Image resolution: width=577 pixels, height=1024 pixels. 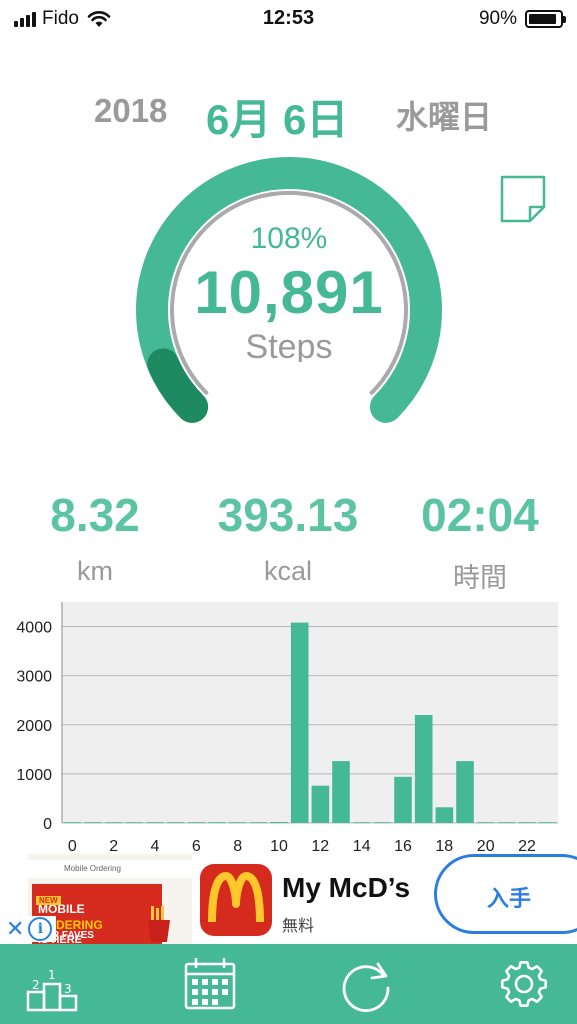 I want to click on fries-icon, so click(x=159, y=924).